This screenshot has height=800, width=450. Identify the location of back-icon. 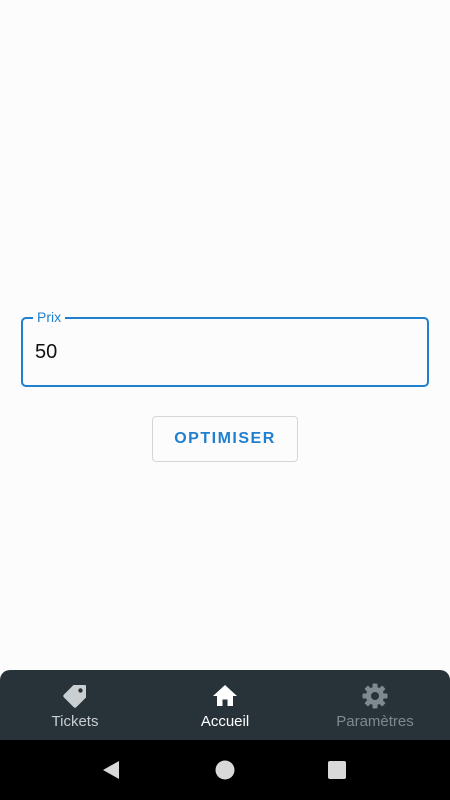
(111, 770).